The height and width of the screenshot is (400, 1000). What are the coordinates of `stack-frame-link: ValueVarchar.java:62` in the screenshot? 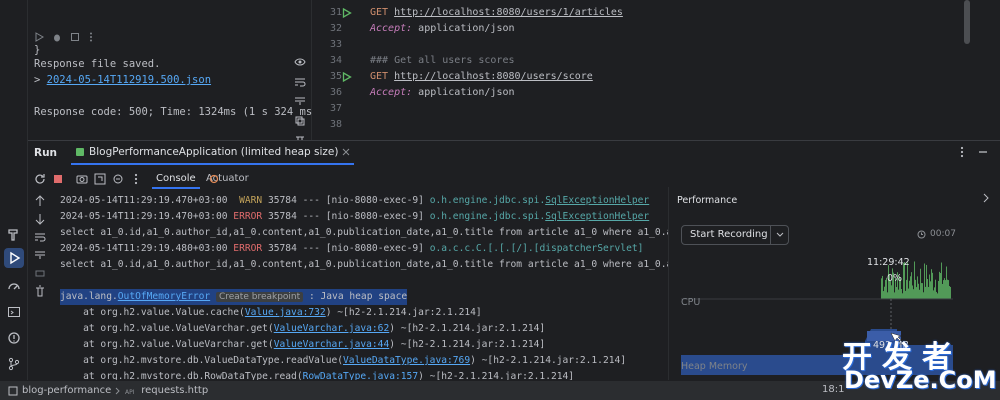 It's located at (332, 328).